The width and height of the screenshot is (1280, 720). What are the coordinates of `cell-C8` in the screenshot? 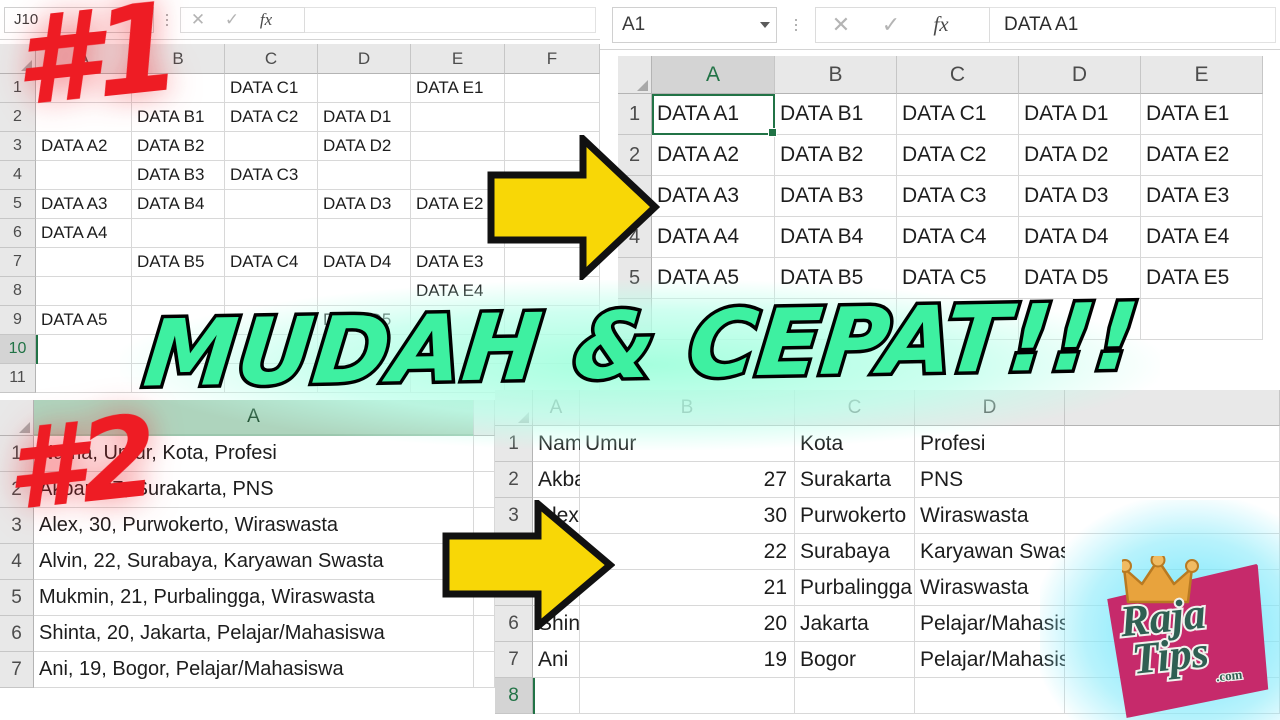 It's located at (855, 696).